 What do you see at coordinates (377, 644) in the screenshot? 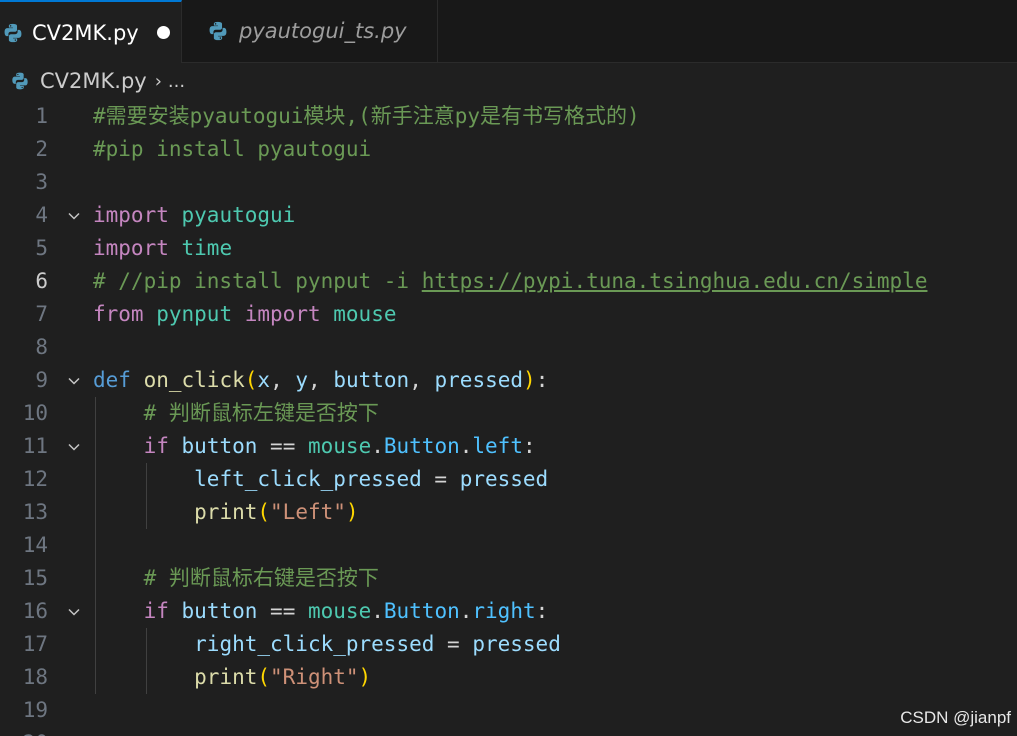
I see `code-text: right_click_pressed = pressed` at bounding box center [377, 644].